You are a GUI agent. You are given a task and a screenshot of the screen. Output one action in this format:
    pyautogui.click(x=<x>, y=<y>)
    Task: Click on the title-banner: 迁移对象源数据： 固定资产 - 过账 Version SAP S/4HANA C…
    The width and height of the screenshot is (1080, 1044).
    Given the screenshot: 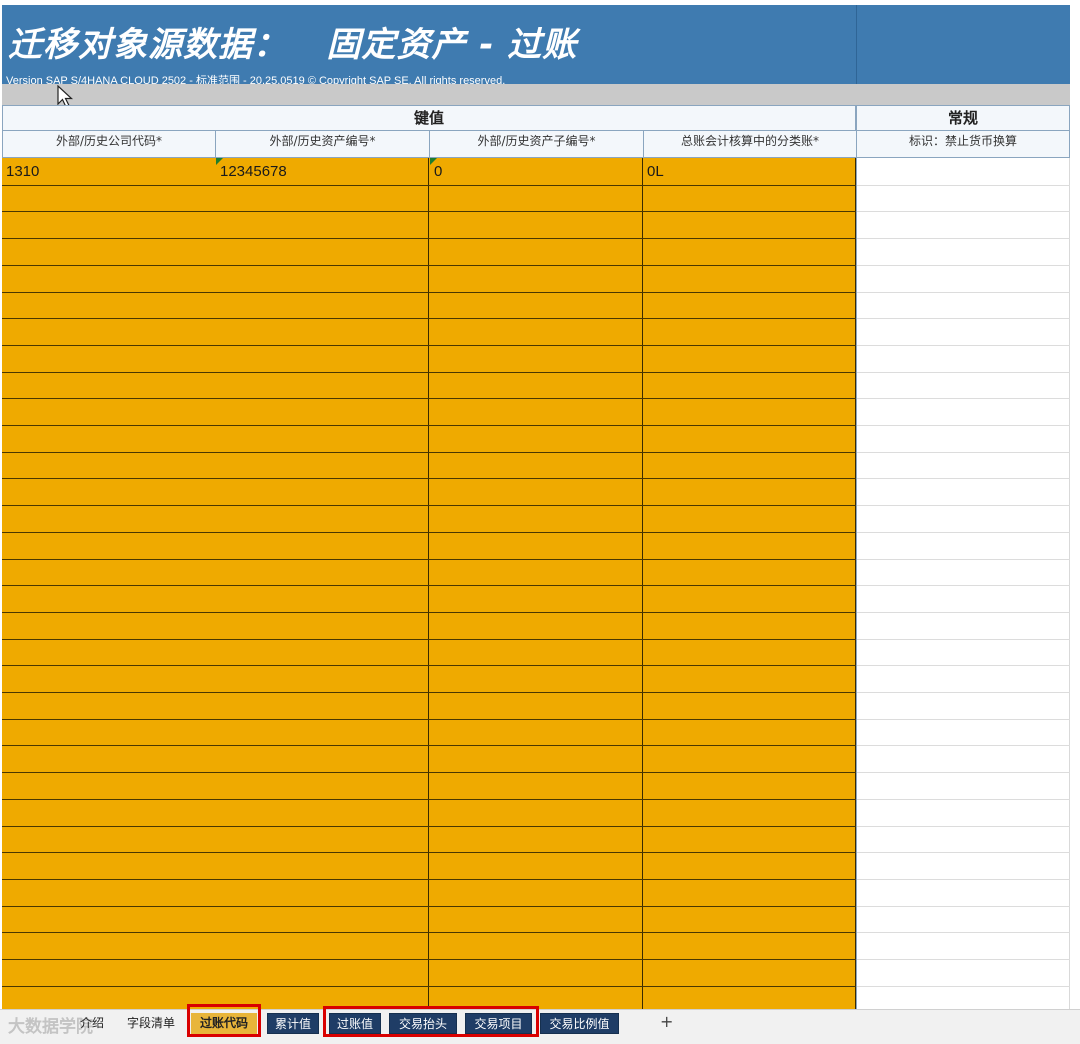 What is the action you would take?
    pyautogui.click(x=429, y=46)
    